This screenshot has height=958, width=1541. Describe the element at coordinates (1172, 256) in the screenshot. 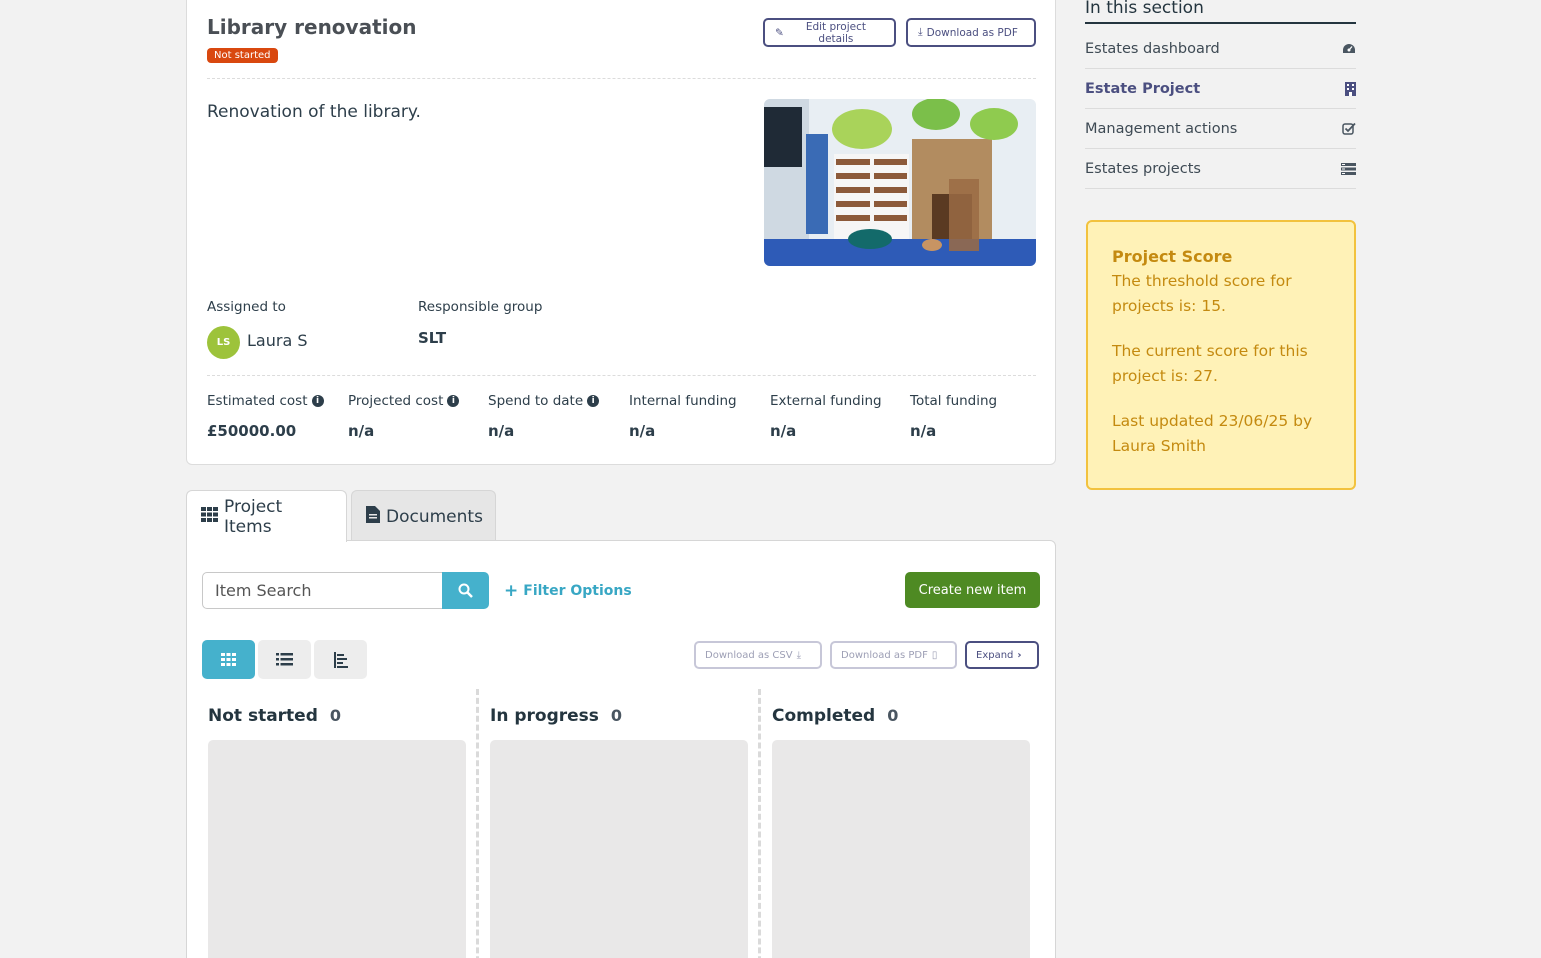

I see `project-score-title: Project Score` at that location.